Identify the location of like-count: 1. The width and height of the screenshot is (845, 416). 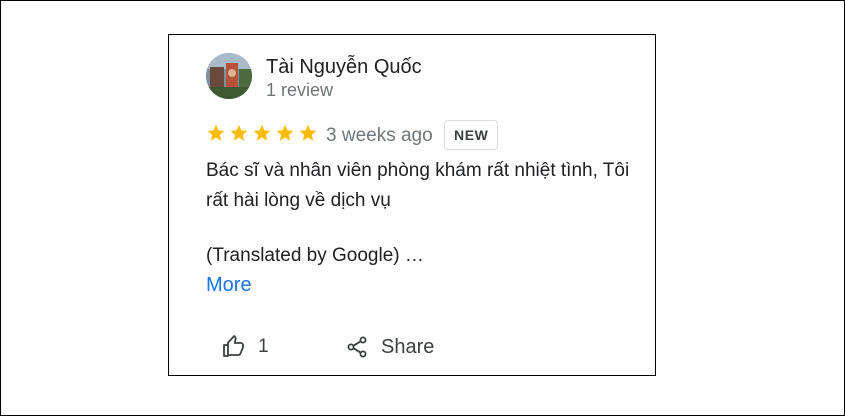
(263, 346).